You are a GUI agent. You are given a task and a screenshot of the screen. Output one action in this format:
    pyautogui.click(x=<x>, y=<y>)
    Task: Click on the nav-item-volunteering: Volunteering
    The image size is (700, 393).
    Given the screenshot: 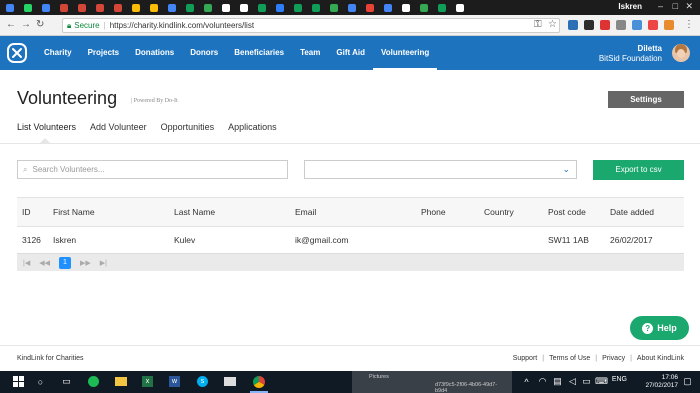 What is the action you would take?
    pyautogui.click(x=405, y=53)
    